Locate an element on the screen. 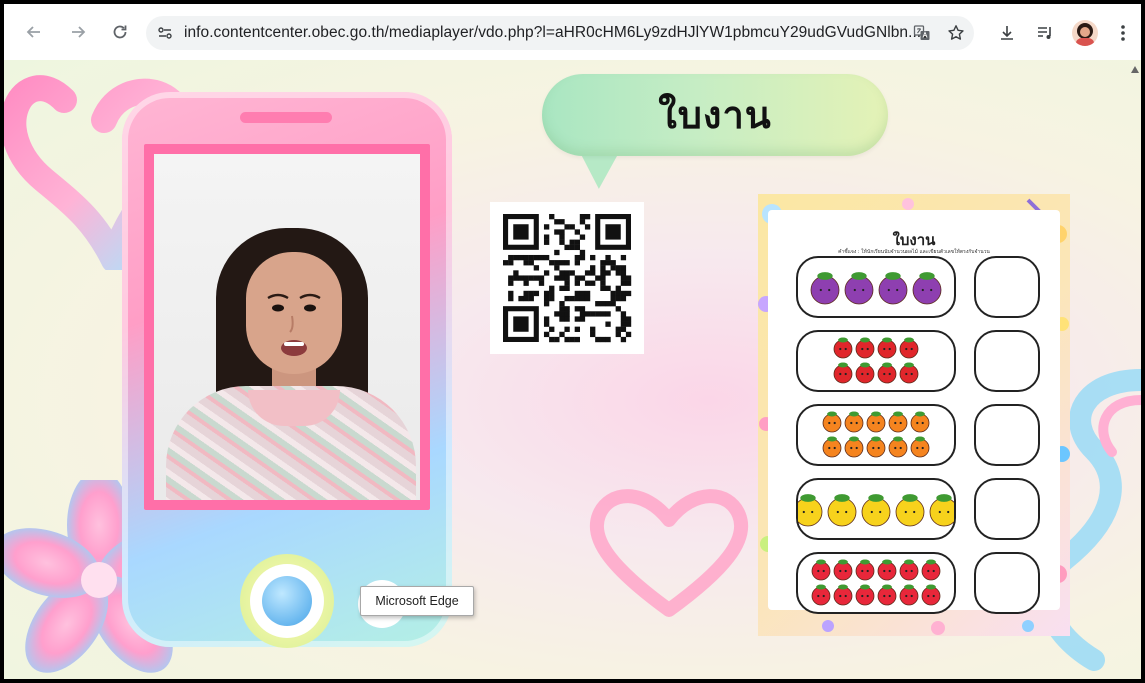 Image resolution: width=1145 pixels, height=683 pixels. qr-code-icon is located at coordinates (567, 278).